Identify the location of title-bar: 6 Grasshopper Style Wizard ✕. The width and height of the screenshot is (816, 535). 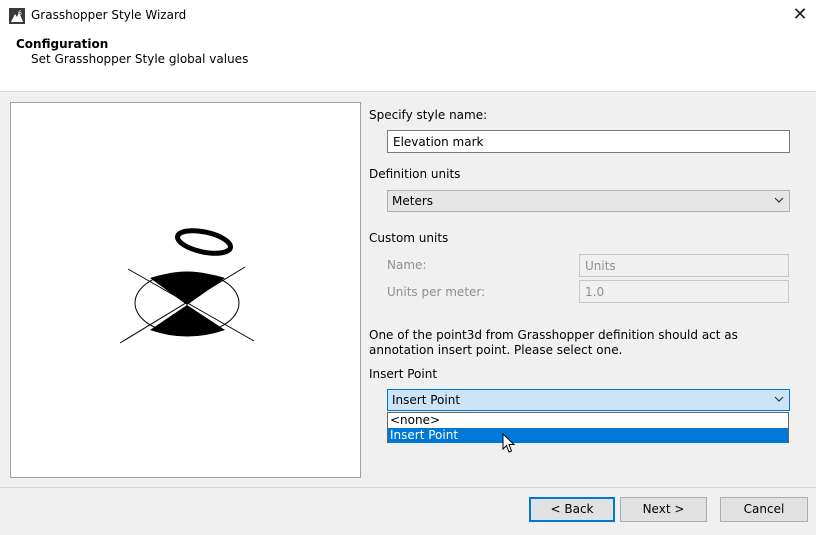
(408, 15).